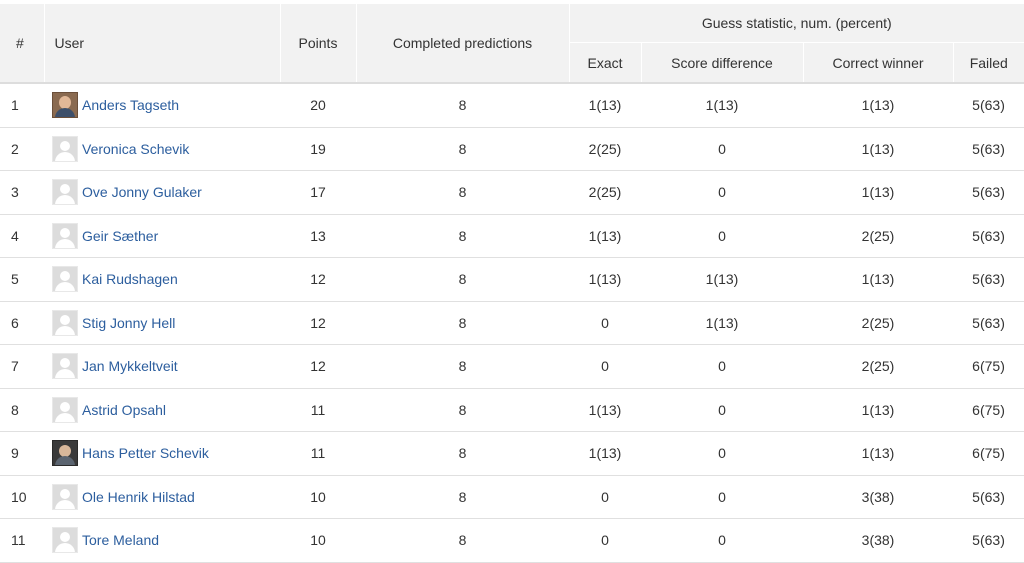 This screenshot has height=563, width=1024. I want to click on rank-cell: 7, so click(22, 366).